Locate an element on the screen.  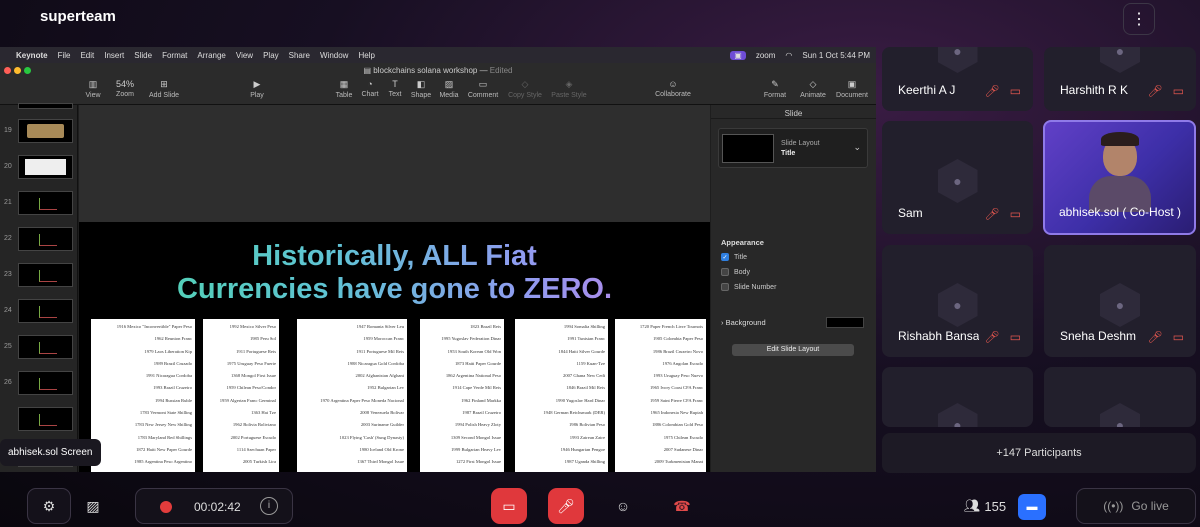
currency-entry: 1995 Yugoslav Federation Dinar is located at coordinates (471, 339).